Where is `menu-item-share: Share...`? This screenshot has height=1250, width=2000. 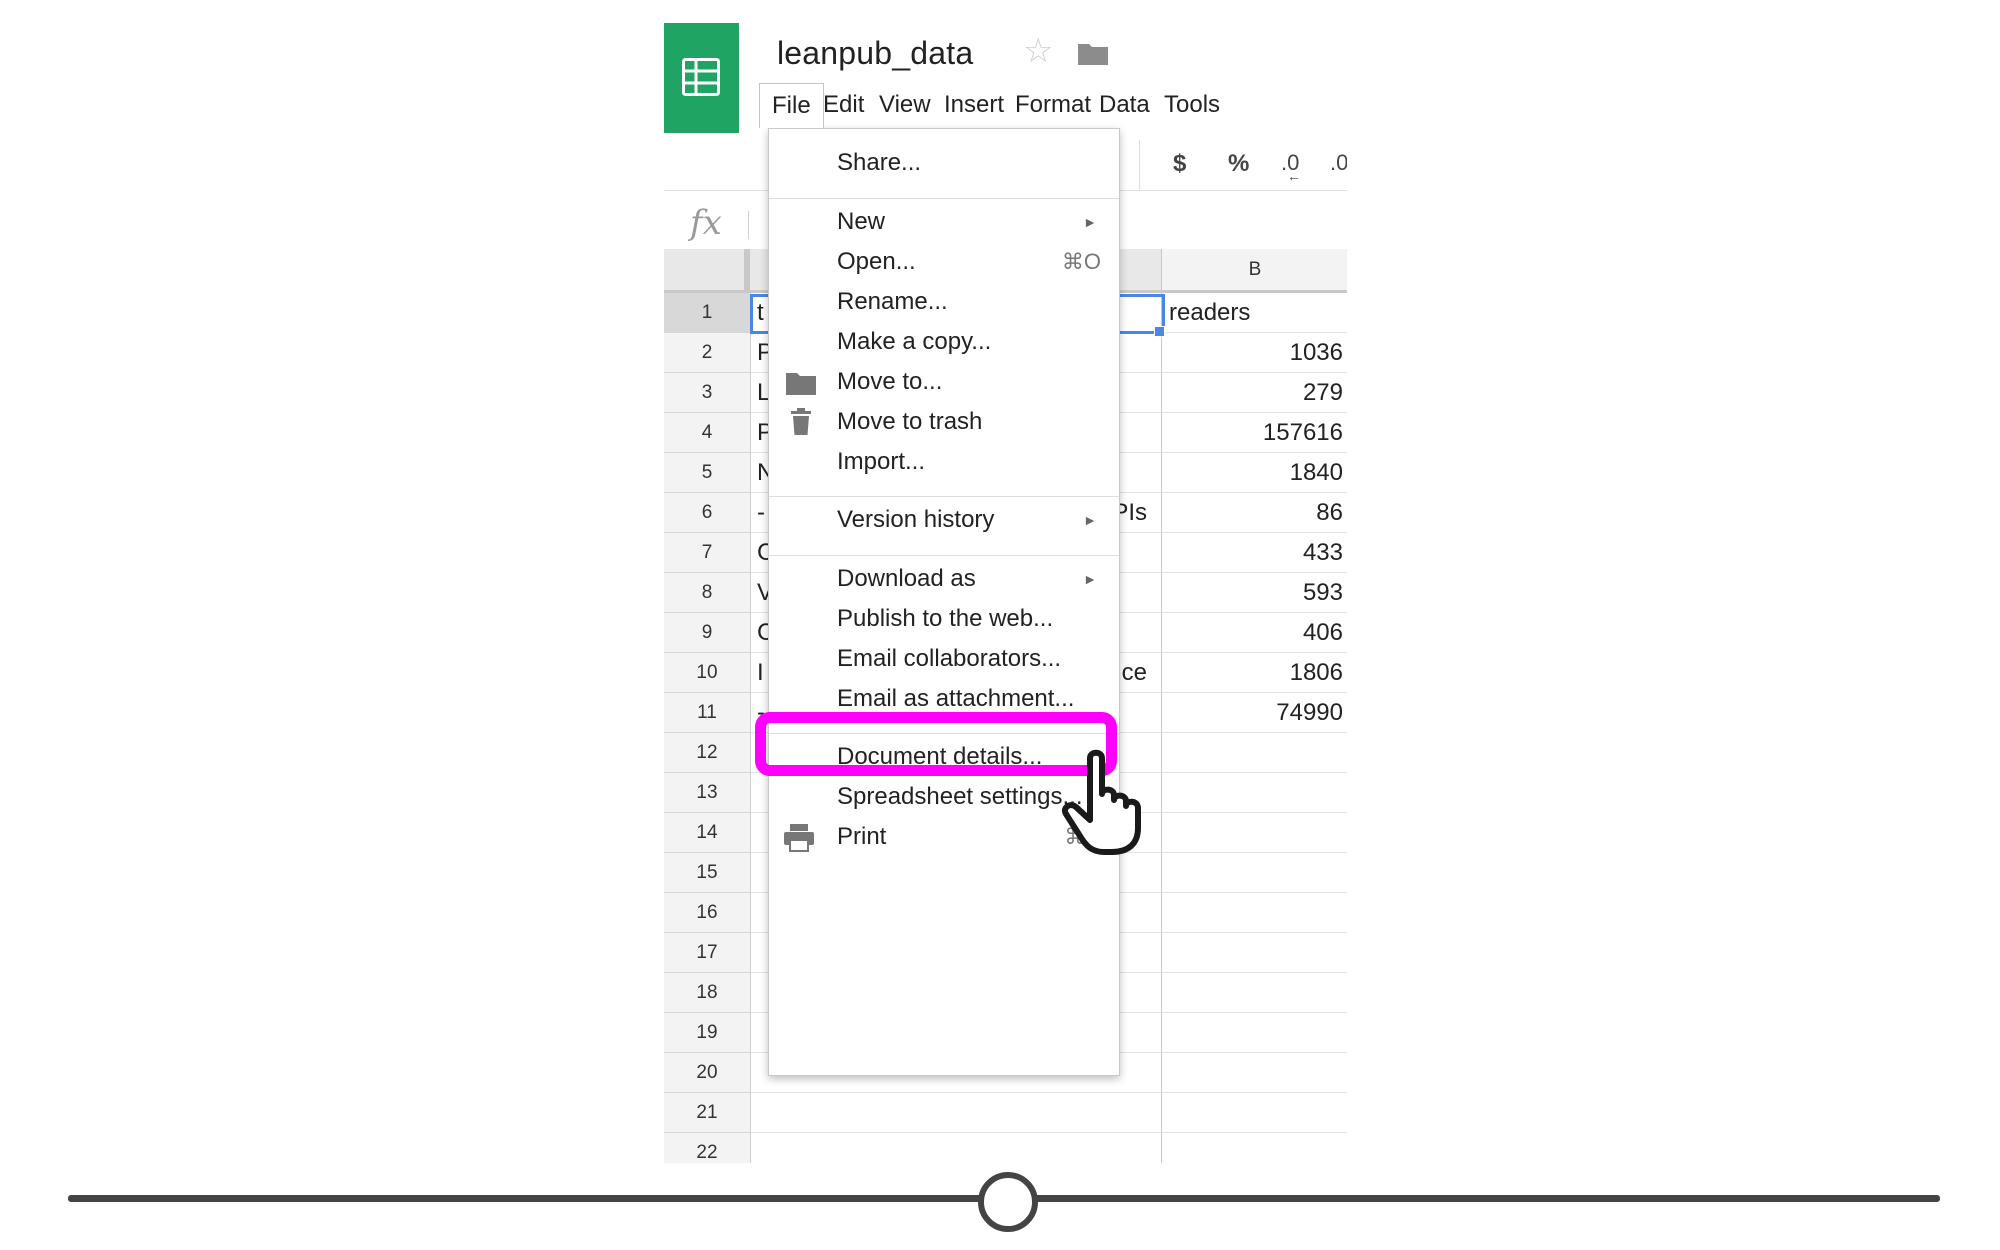 menu-item-share: Share... is located at coordinates (944, 163).